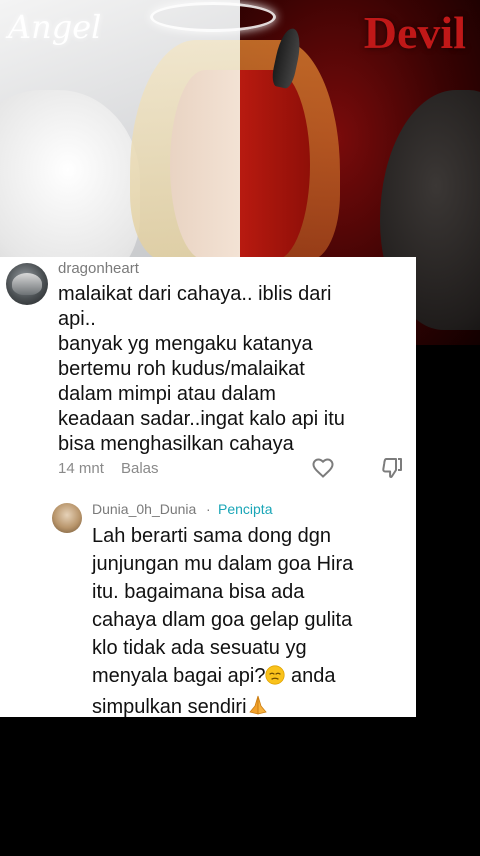 The height and width of the screenshot is (856, 480). What do you see at coordinates (275, 165) in the screenshot?
I see `devil-face` at bounding box center [275, 165].